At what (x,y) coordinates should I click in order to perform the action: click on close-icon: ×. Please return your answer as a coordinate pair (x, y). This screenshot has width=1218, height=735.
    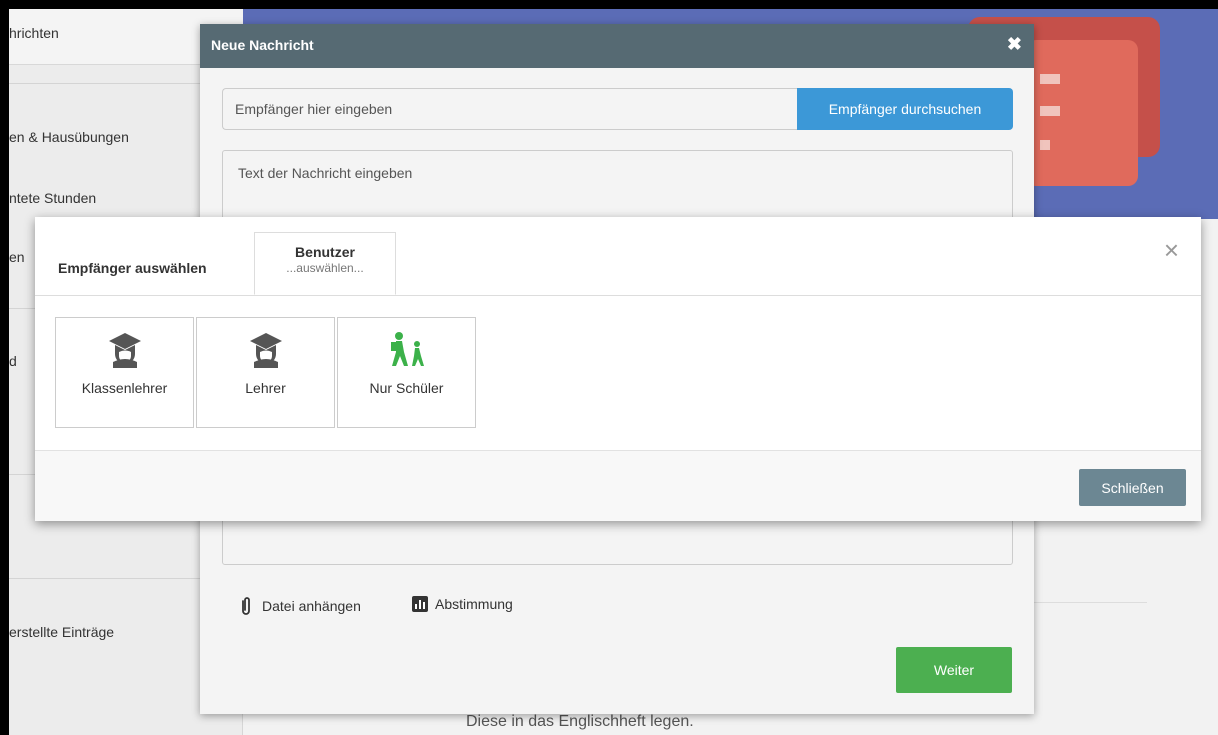
    Looking at the image, I should click on (1171, 250).